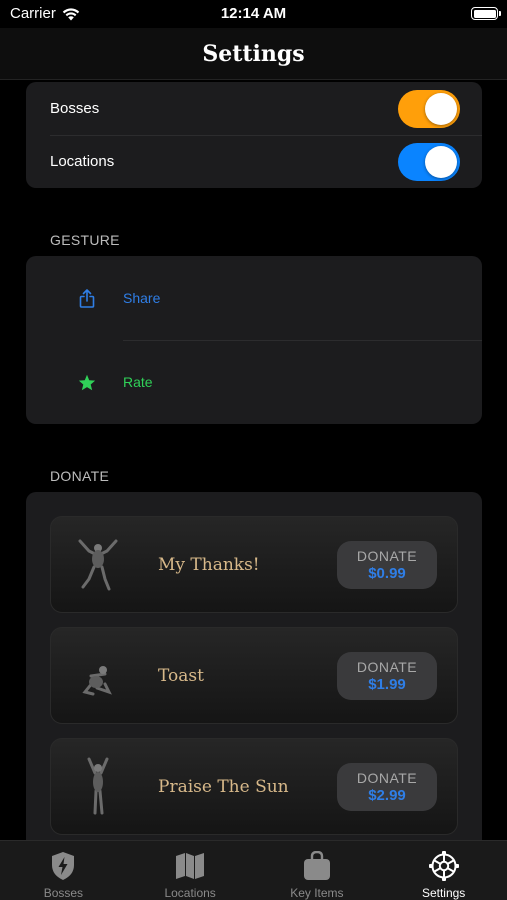  Describe the element at coordinates (80, 476) in the screenshot. I see `donate-section-header: DONATE` at that location.